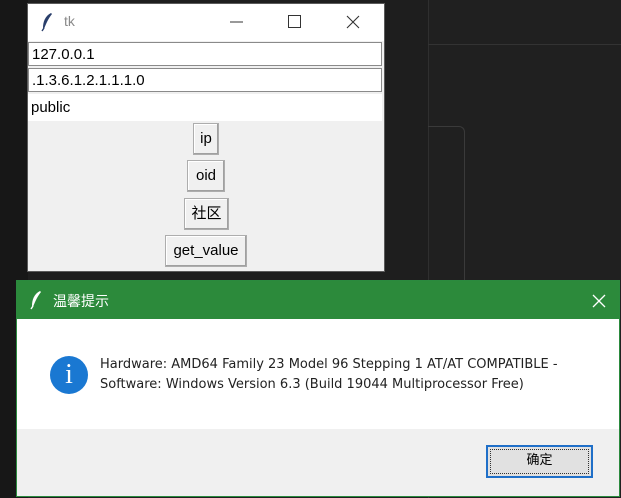  Describe the element at coordinates (446, 206) in the screenshot. I see `background-card-edge` at that location.